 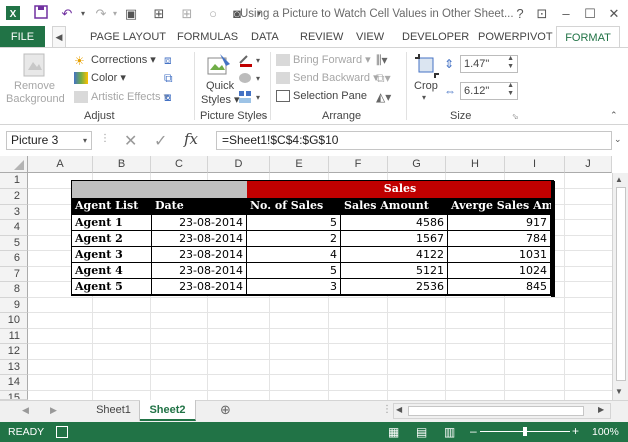 I want to click on name-box: Picture 3 ▾, so click(x=49, y=140).